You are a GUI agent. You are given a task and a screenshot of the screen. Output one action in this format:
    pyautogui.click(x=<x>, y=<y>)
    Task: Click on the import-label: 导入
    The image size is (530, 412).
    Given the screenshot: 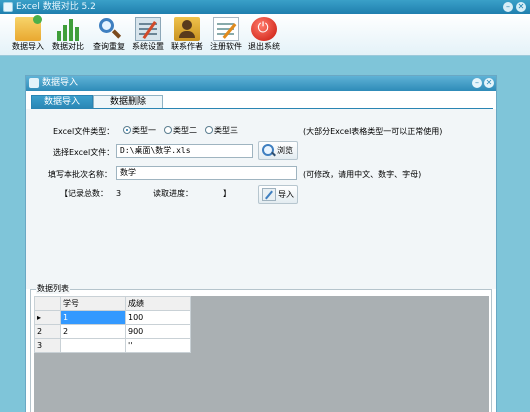 What is the action you would take?
    pyautogui.click(x=286, y=194)
    